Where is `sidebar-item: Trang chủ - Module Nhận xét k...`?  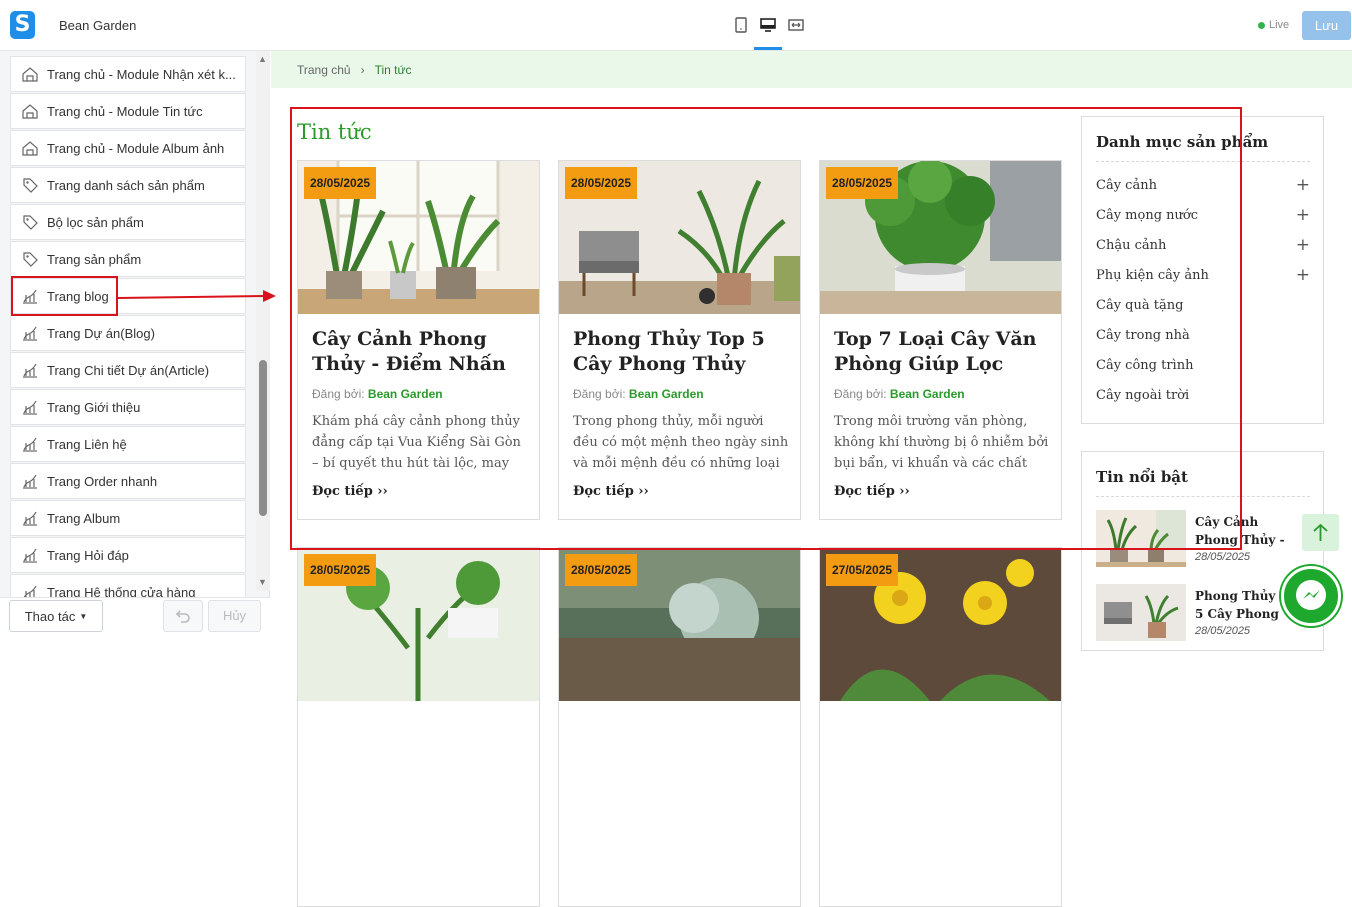
sidebar-item: Trang chủ - Module Nhận xét k... is located at coordinates (128, 74).